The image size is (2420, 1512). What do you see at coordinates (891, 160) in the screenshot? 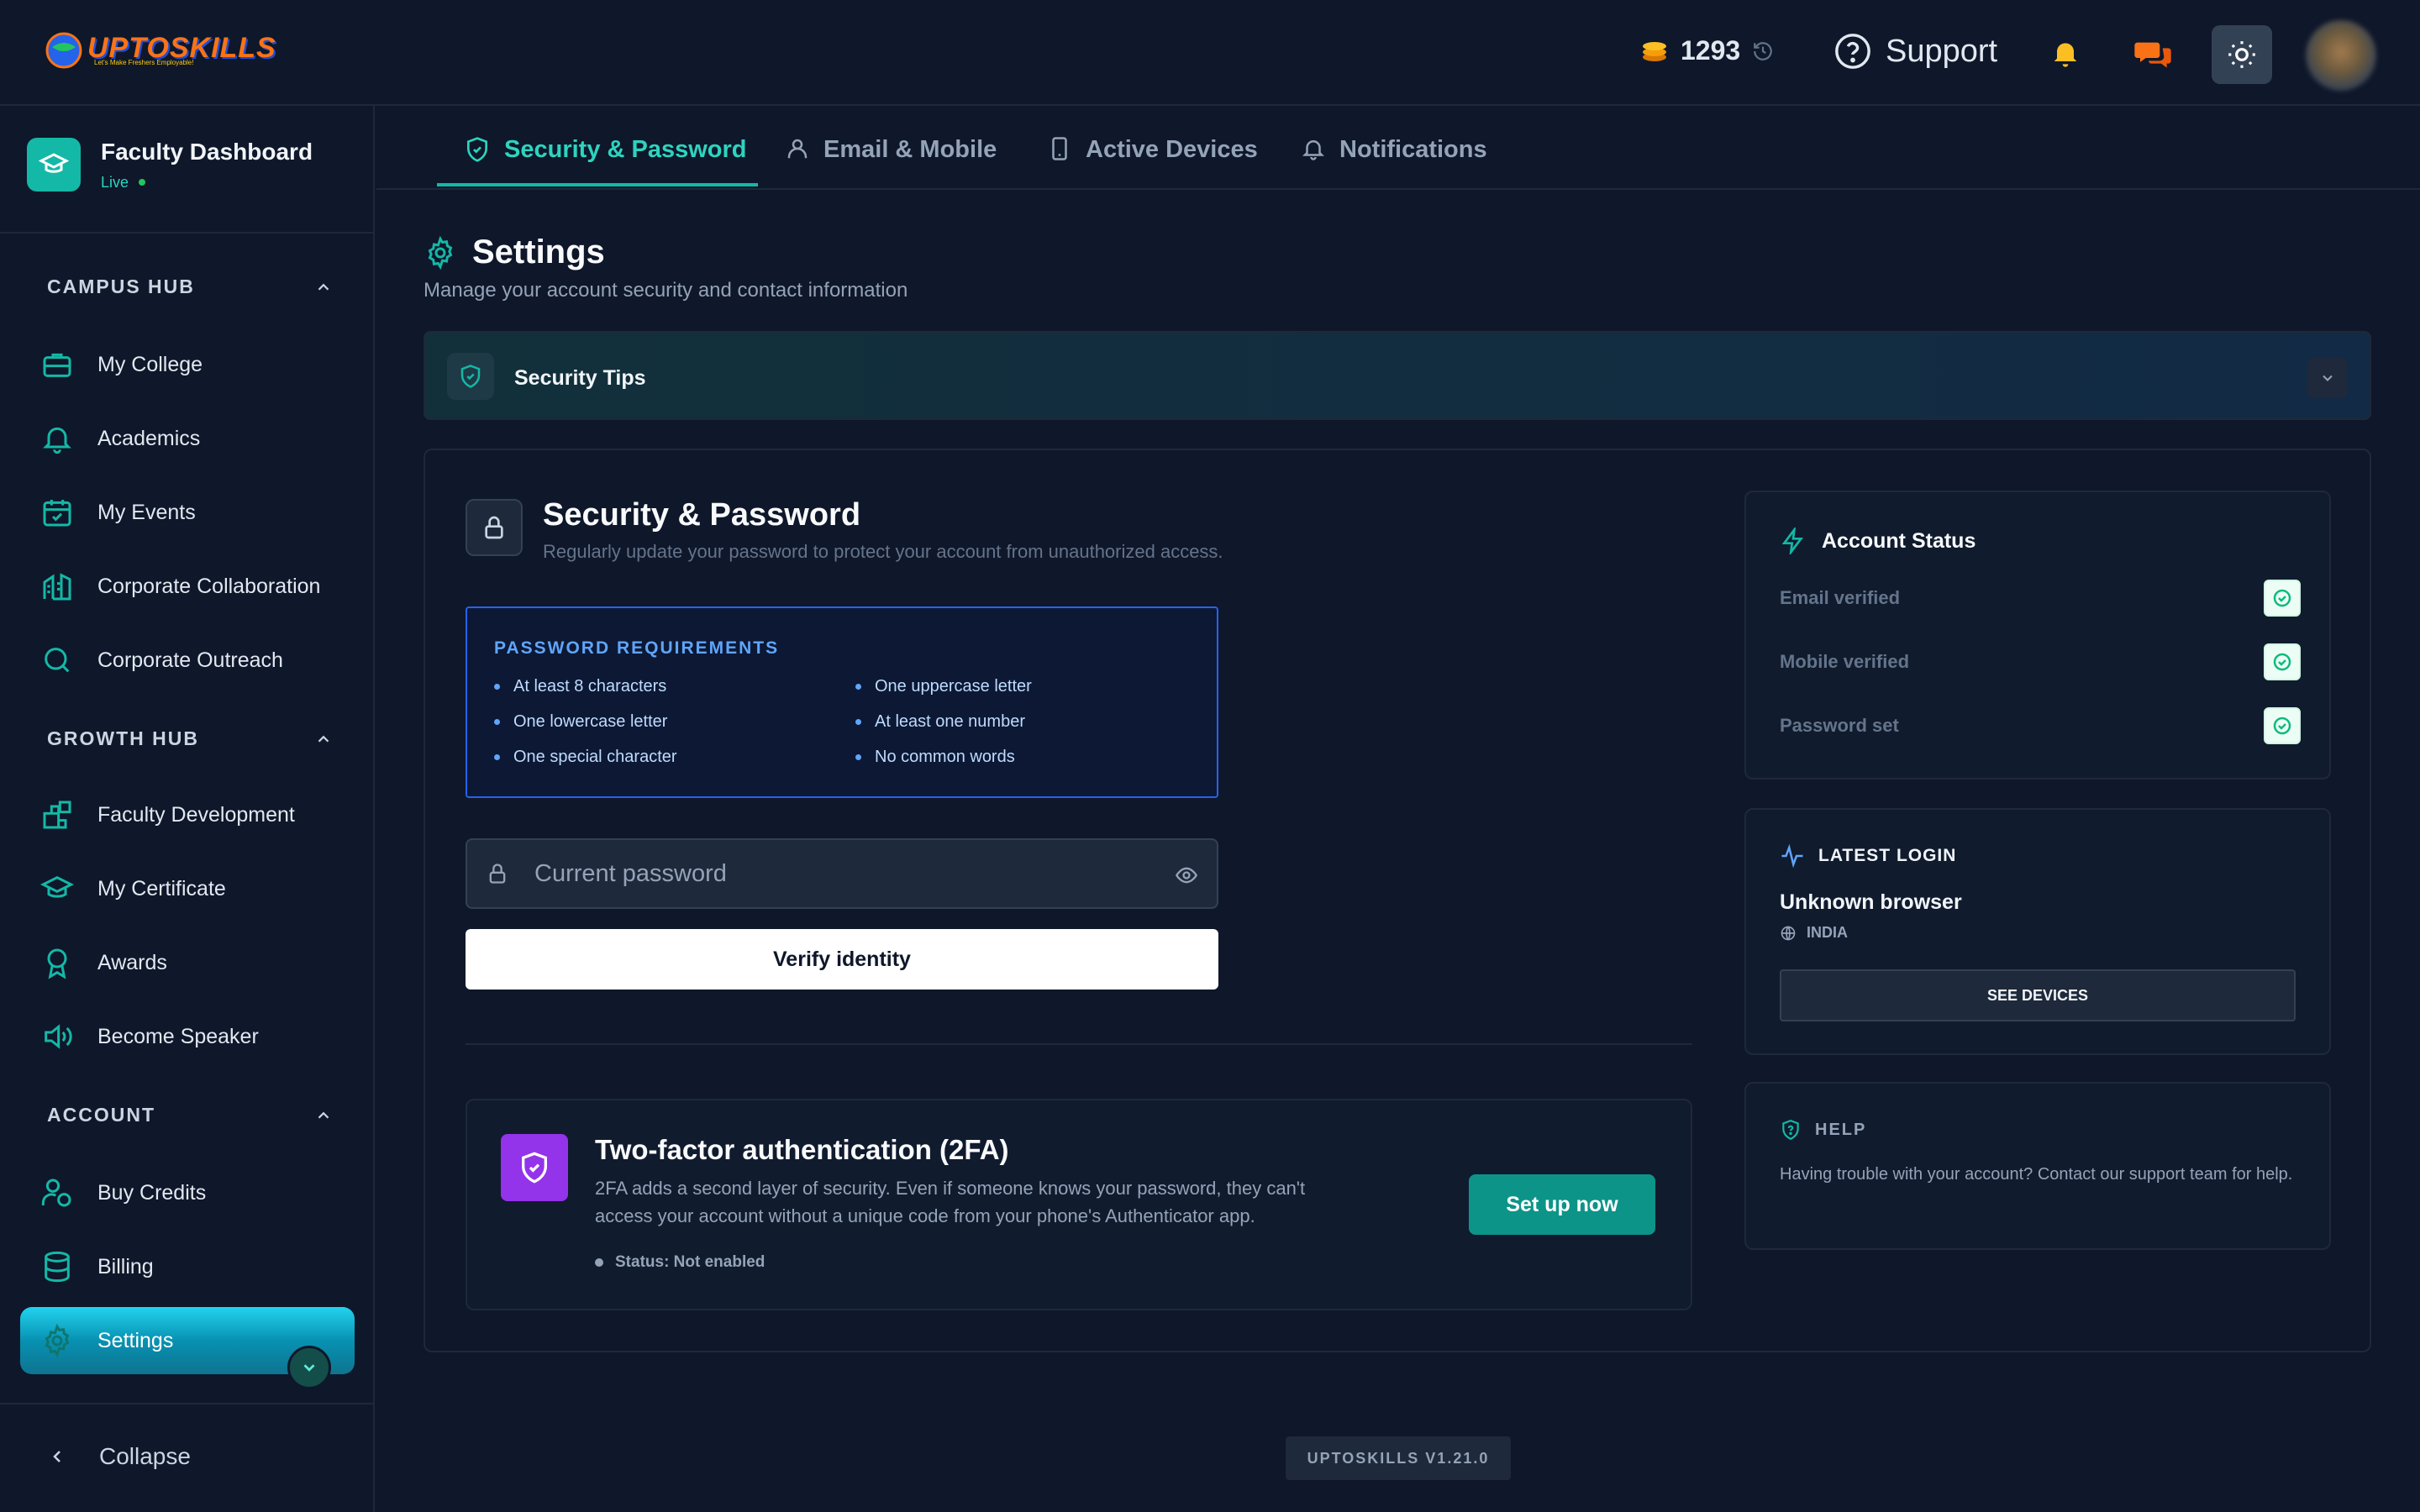
I see `tab-email-mobile: Email & Mobile` at bounding box center [891, 160].